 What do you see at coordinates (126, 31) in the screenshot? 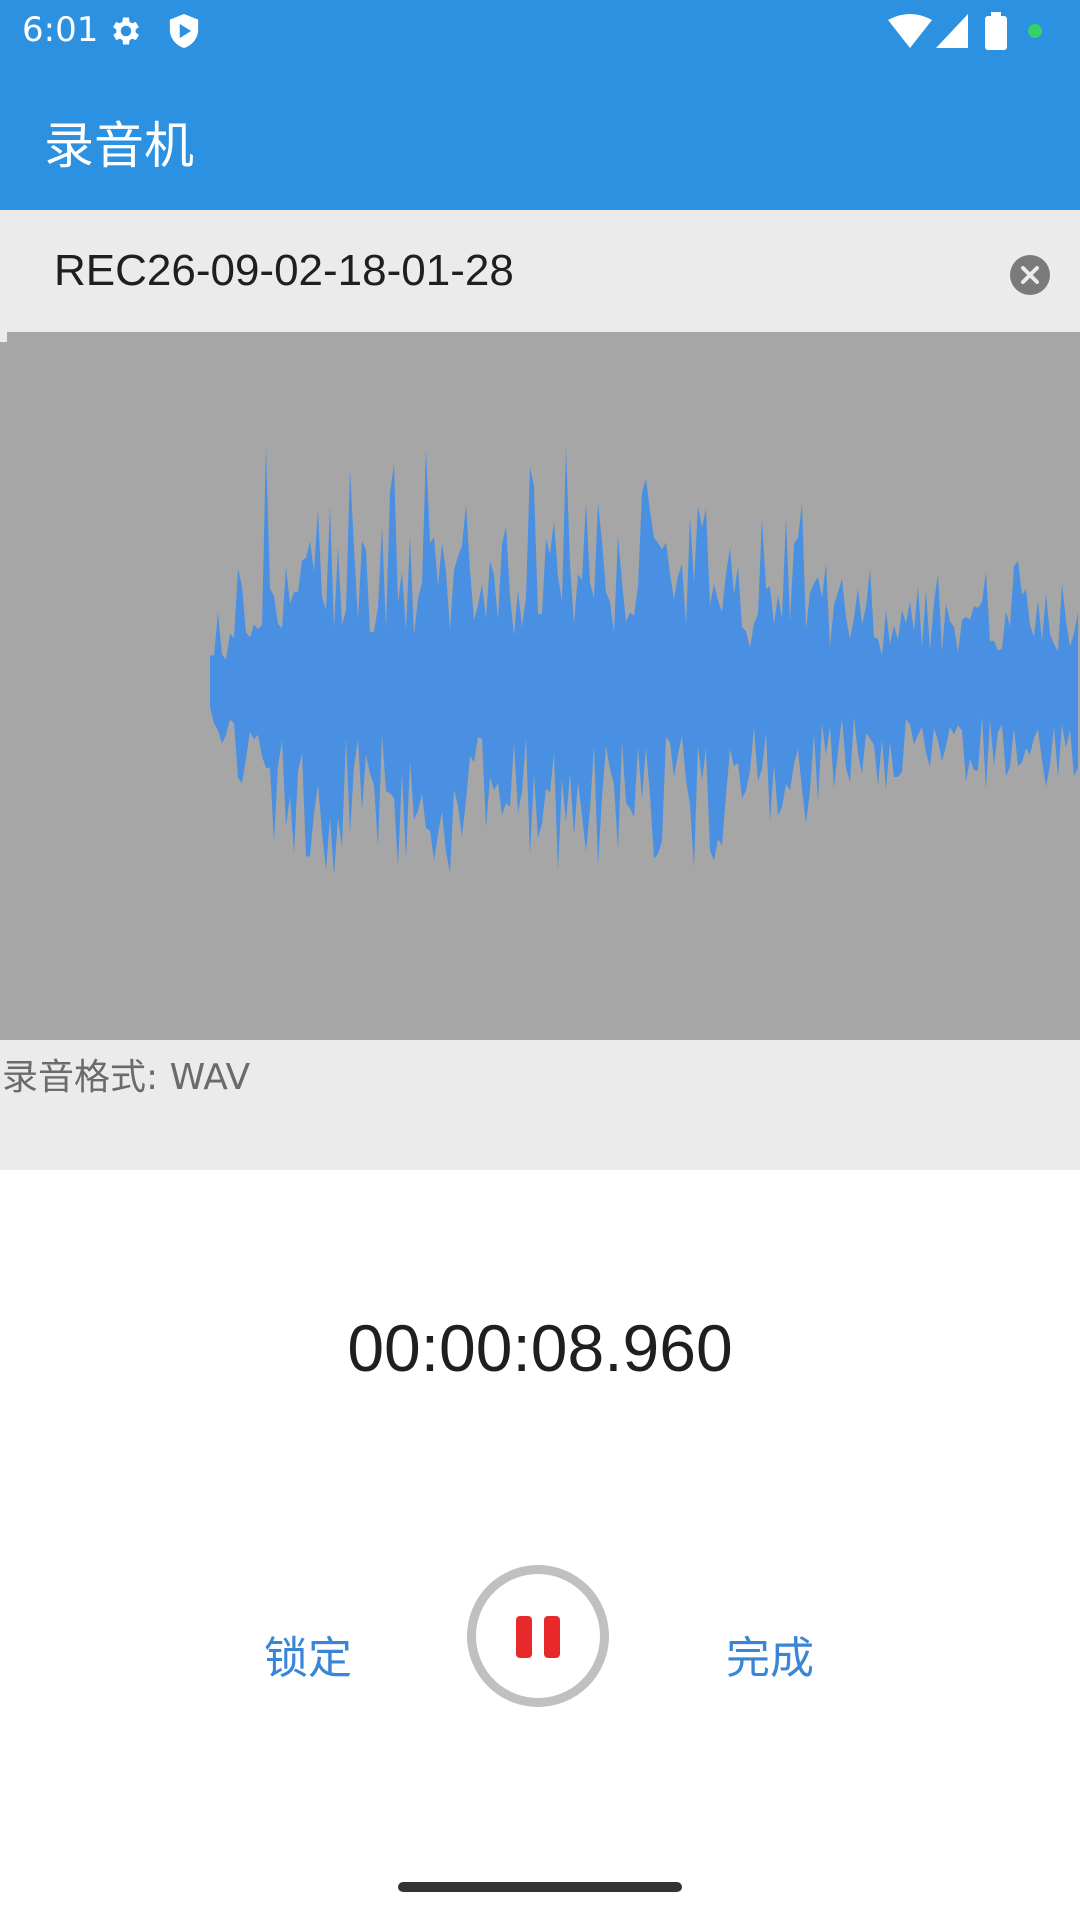
I see `gear-icon` at bounding box center [126, 31].